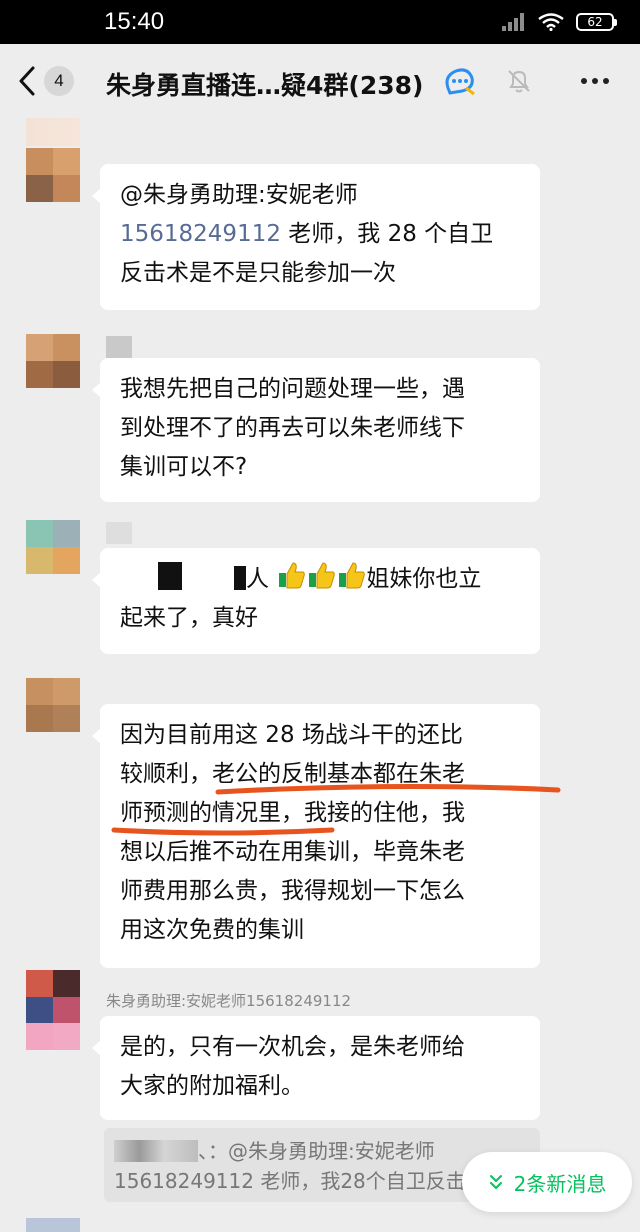 The width and height of the screenshot is (640, 1232). Describe the element at coordinates (292, 389) in the screenshot. I see `message-text: 我想先把自己的问题处理一些，遇` at that location.